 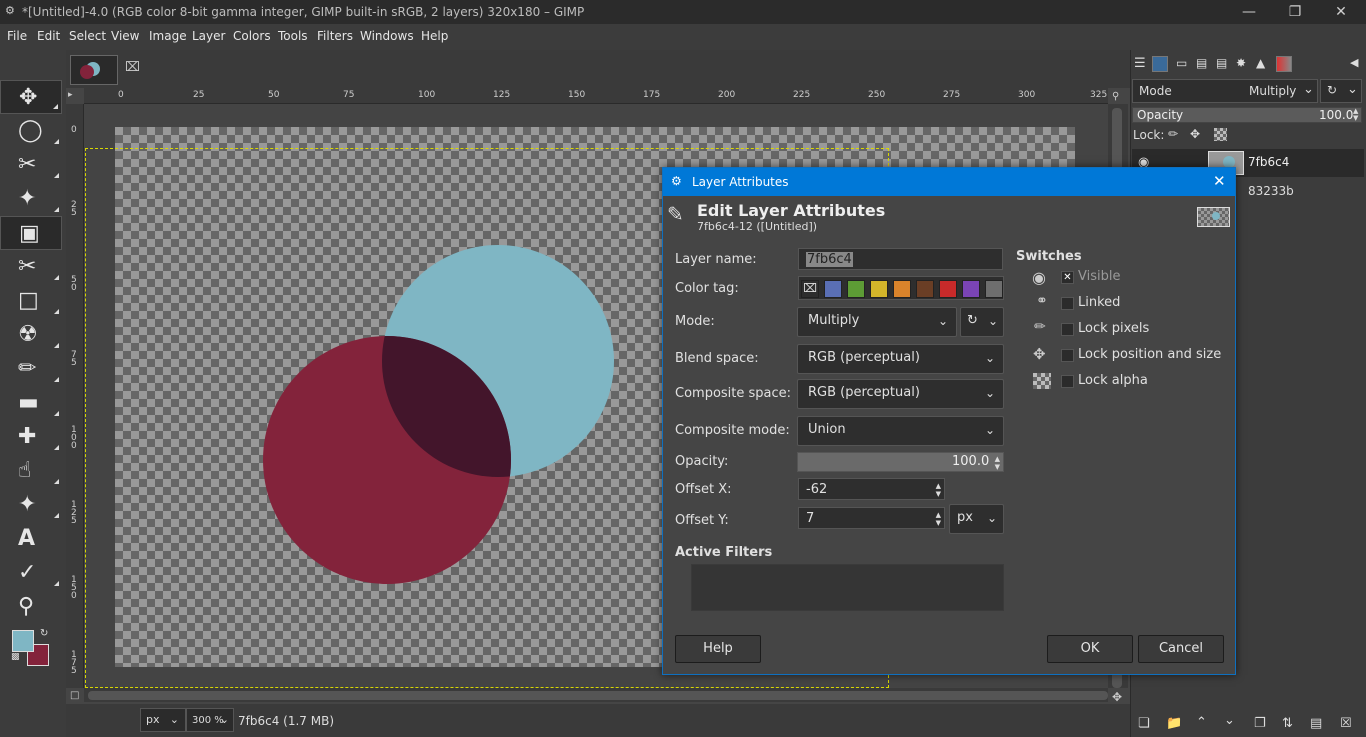 What do you see at coordinates (948, 289) in the screenshot?
I see `color-tag-red` at bounding box center [948, 289].